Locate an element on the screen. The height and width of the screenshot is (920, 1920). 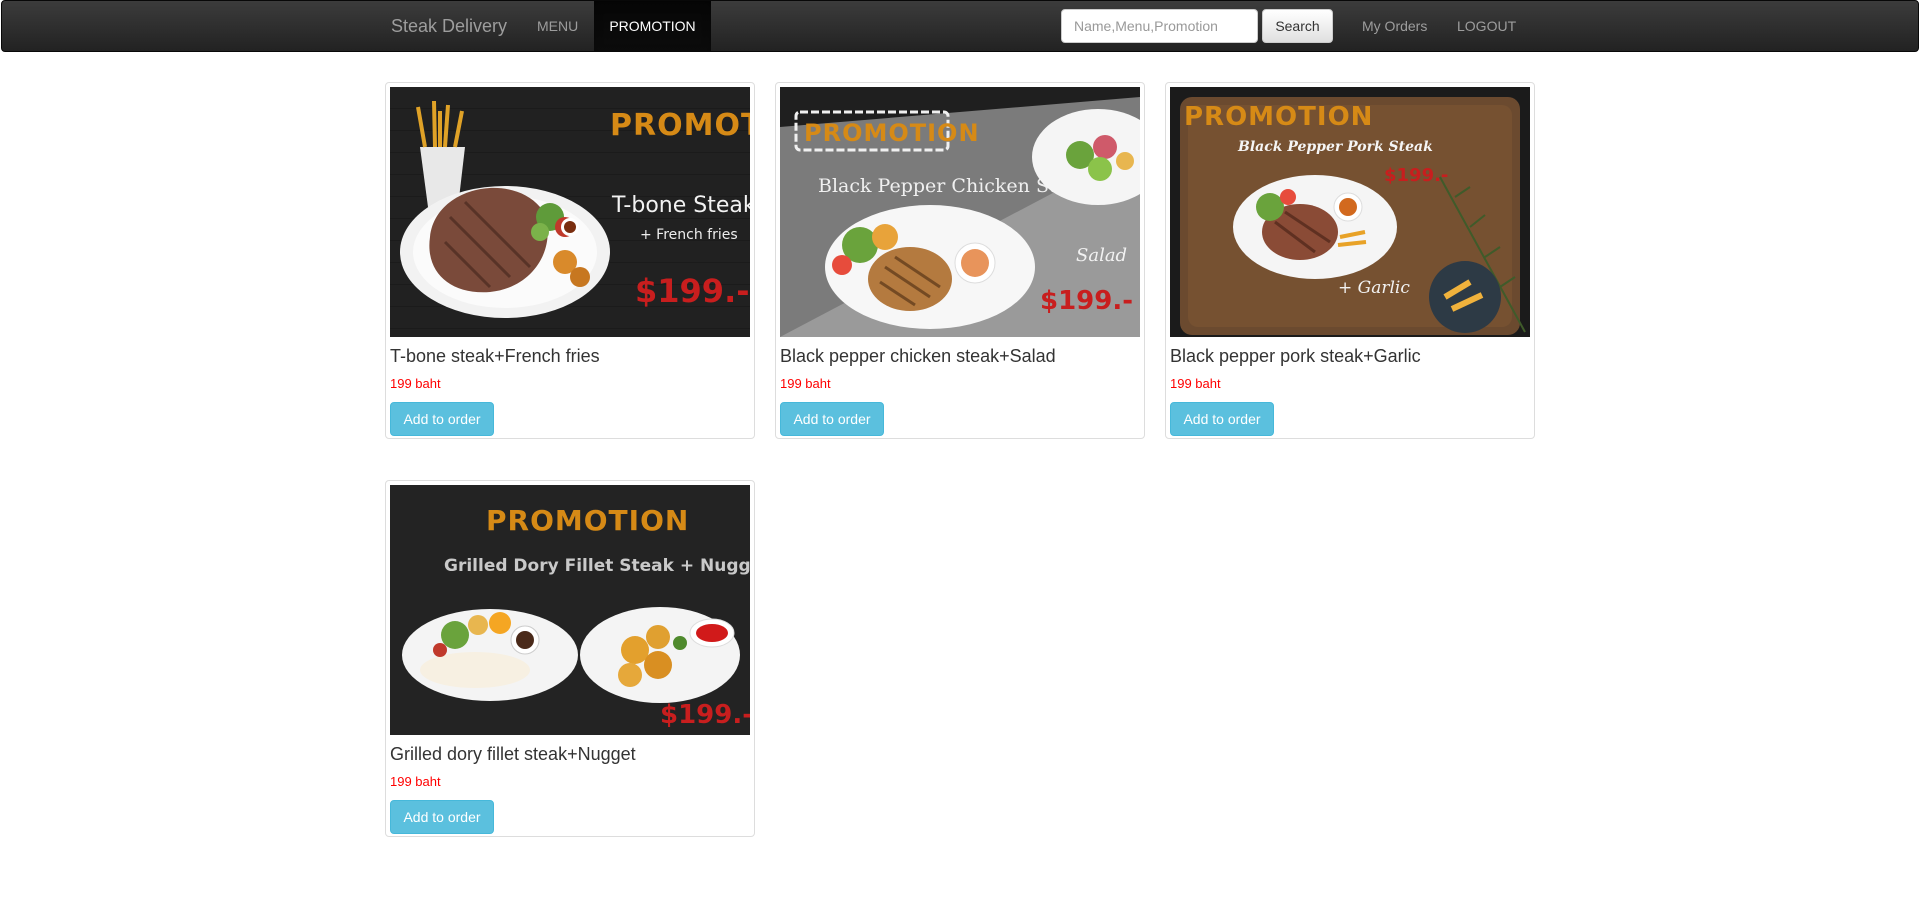
banner-promo-text: PROMOTION is located at coordinates (680, 125).